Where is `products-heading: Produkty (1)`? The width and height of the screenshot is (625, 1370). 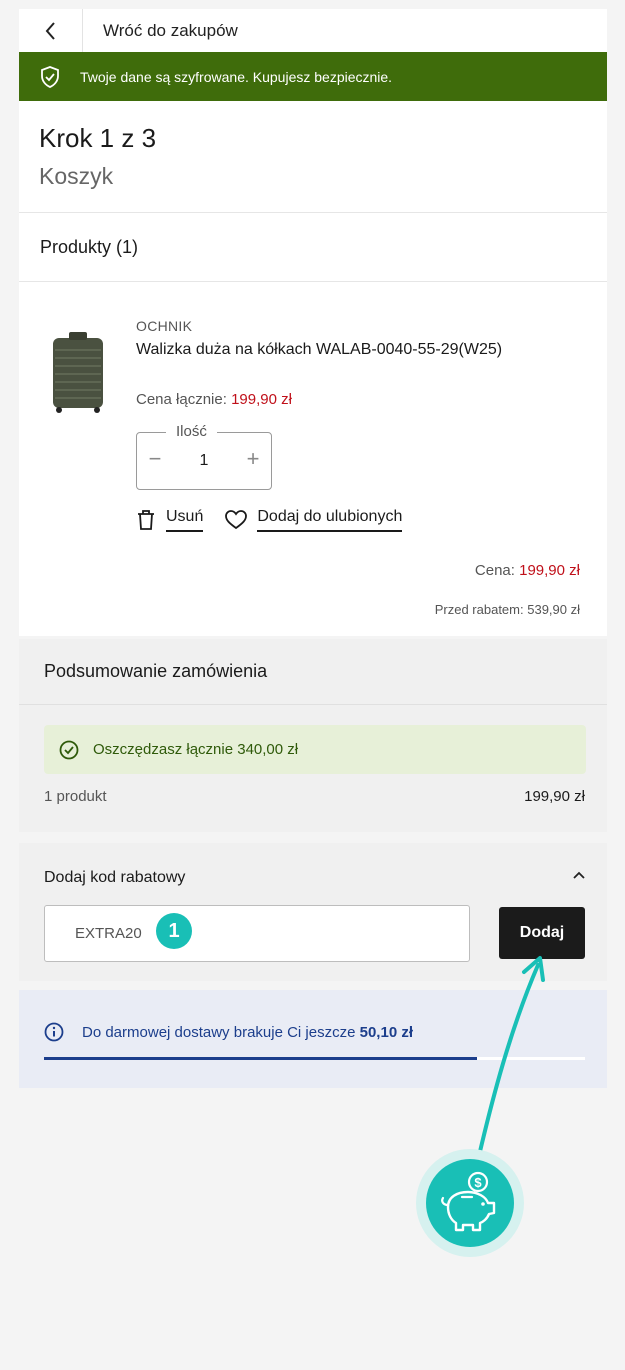
products-heading: Produkty (1) is located at coordinates (313, 247).